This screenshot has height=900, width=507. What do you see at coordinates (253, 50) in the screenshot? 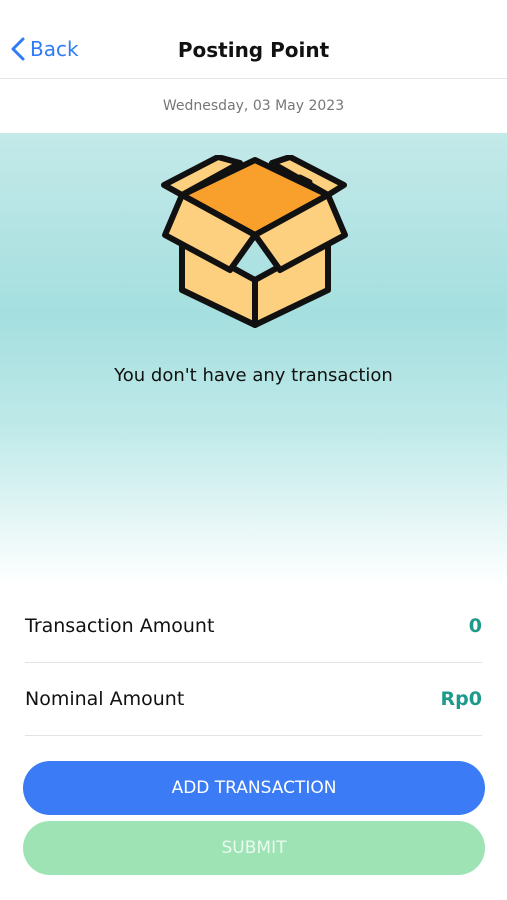
I see `page-title: Posting Point` at bounding box center [253, 50].